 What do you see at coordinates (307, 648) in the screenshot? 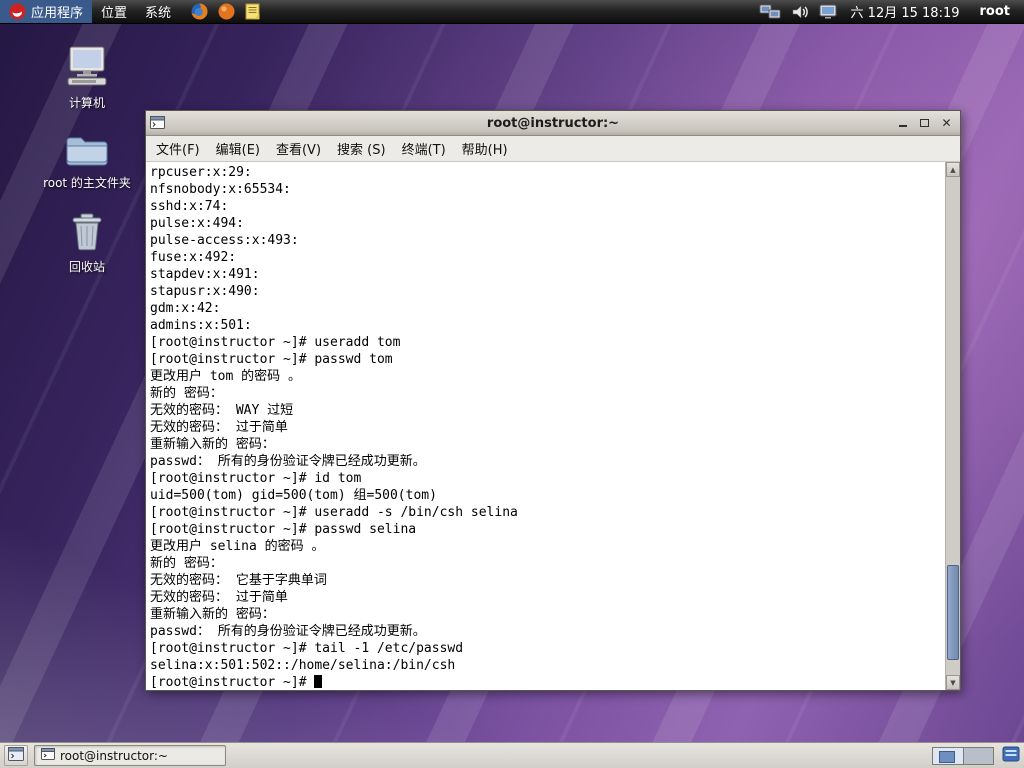
I see `terminal-line: [root@instructor ~]# tail -1 /etc/passwd` at bounding box center [307, 648].